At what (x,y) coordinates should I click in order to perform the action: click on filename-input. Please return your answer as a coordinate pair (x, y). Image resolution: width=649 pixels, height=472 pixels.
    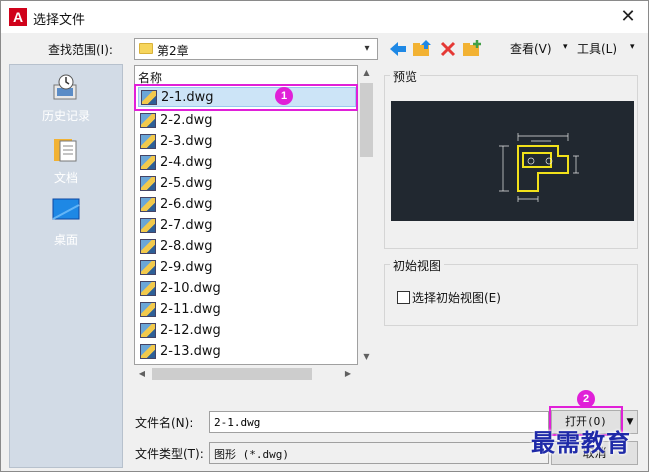
    Looking at the image, I should click on (379, 422).